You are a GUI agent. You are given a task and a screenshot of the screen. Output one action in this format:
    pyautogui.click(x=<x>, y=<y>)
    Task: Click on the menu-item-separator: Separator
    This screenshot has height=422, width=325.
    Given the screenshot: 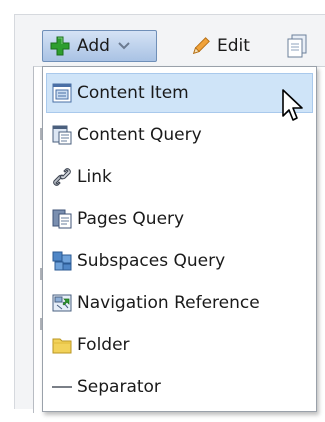 What is the action you would take?
    pyautogui.click(x=179, y=387)
    